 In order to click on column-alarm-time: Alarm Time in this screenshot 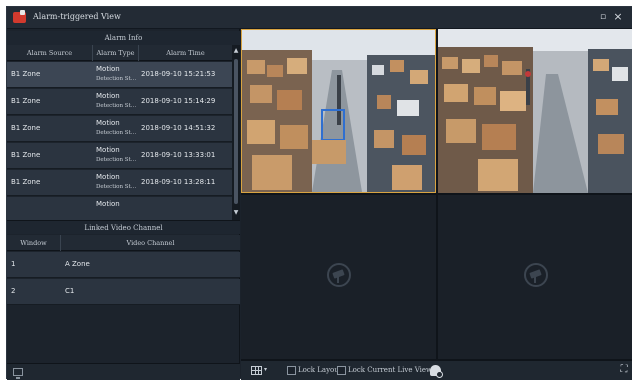, I will do `click(185, 53)`.